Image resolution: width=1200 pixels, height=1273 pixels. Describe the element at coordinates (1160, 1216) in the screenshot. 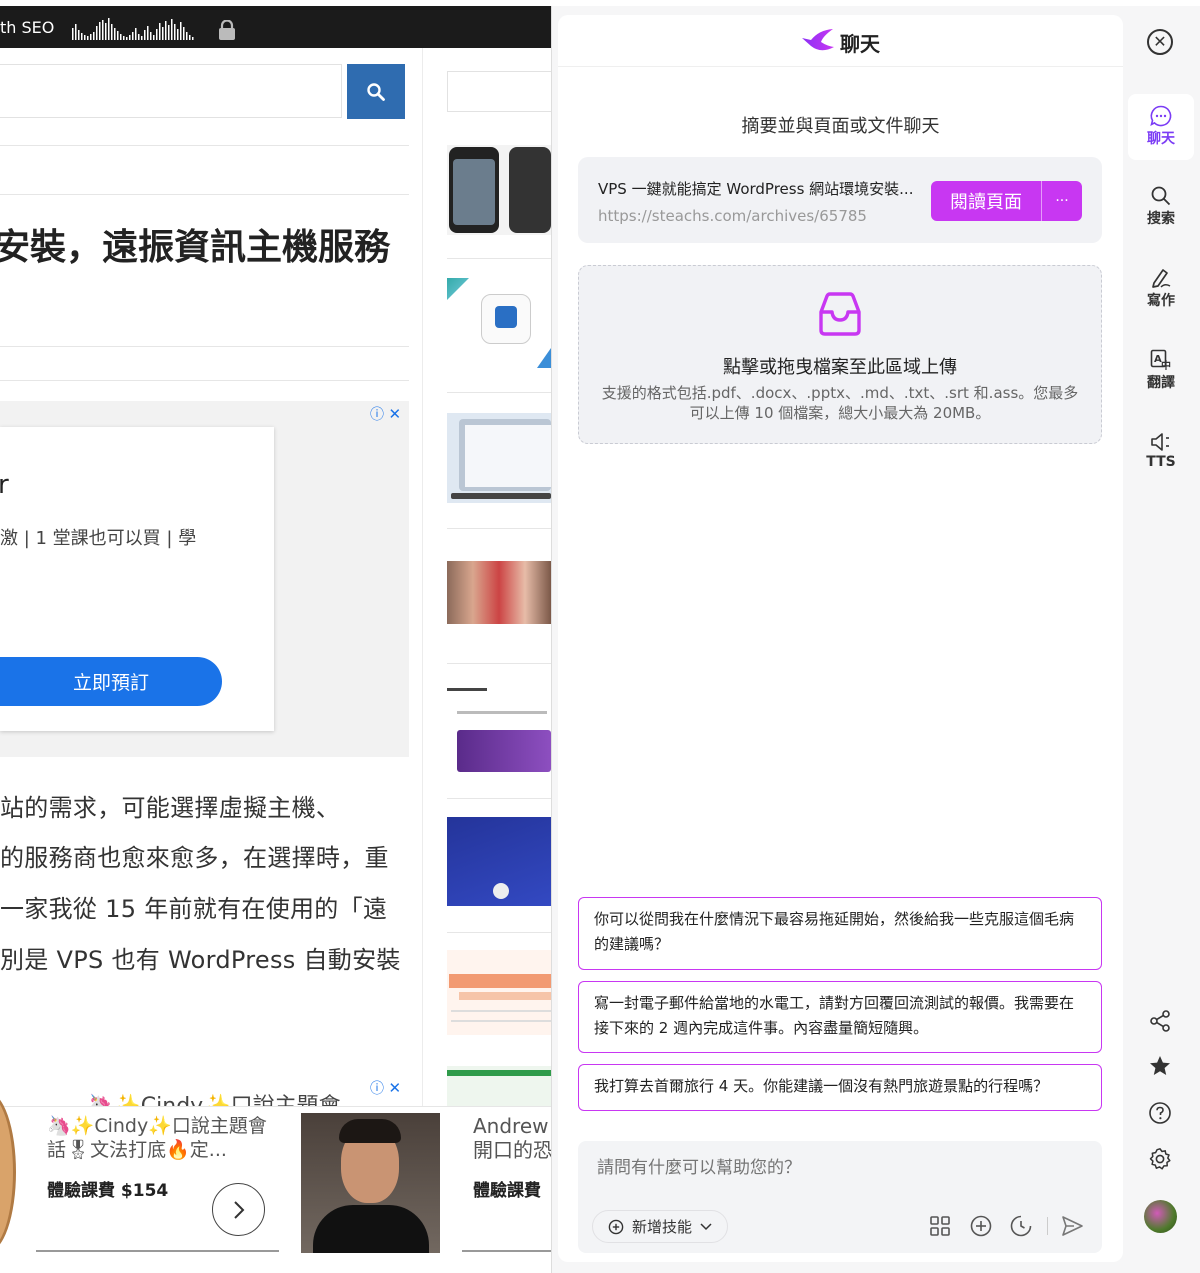

I see `user-avatar` at that location.